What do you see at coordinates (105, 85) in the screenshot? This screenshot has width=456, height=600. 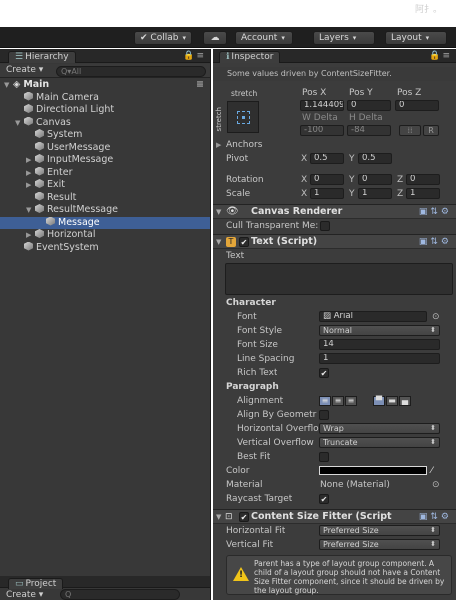 I see `hierarchy-item: ▼ ◈ Main ≡` at bounding box center [105, 85].